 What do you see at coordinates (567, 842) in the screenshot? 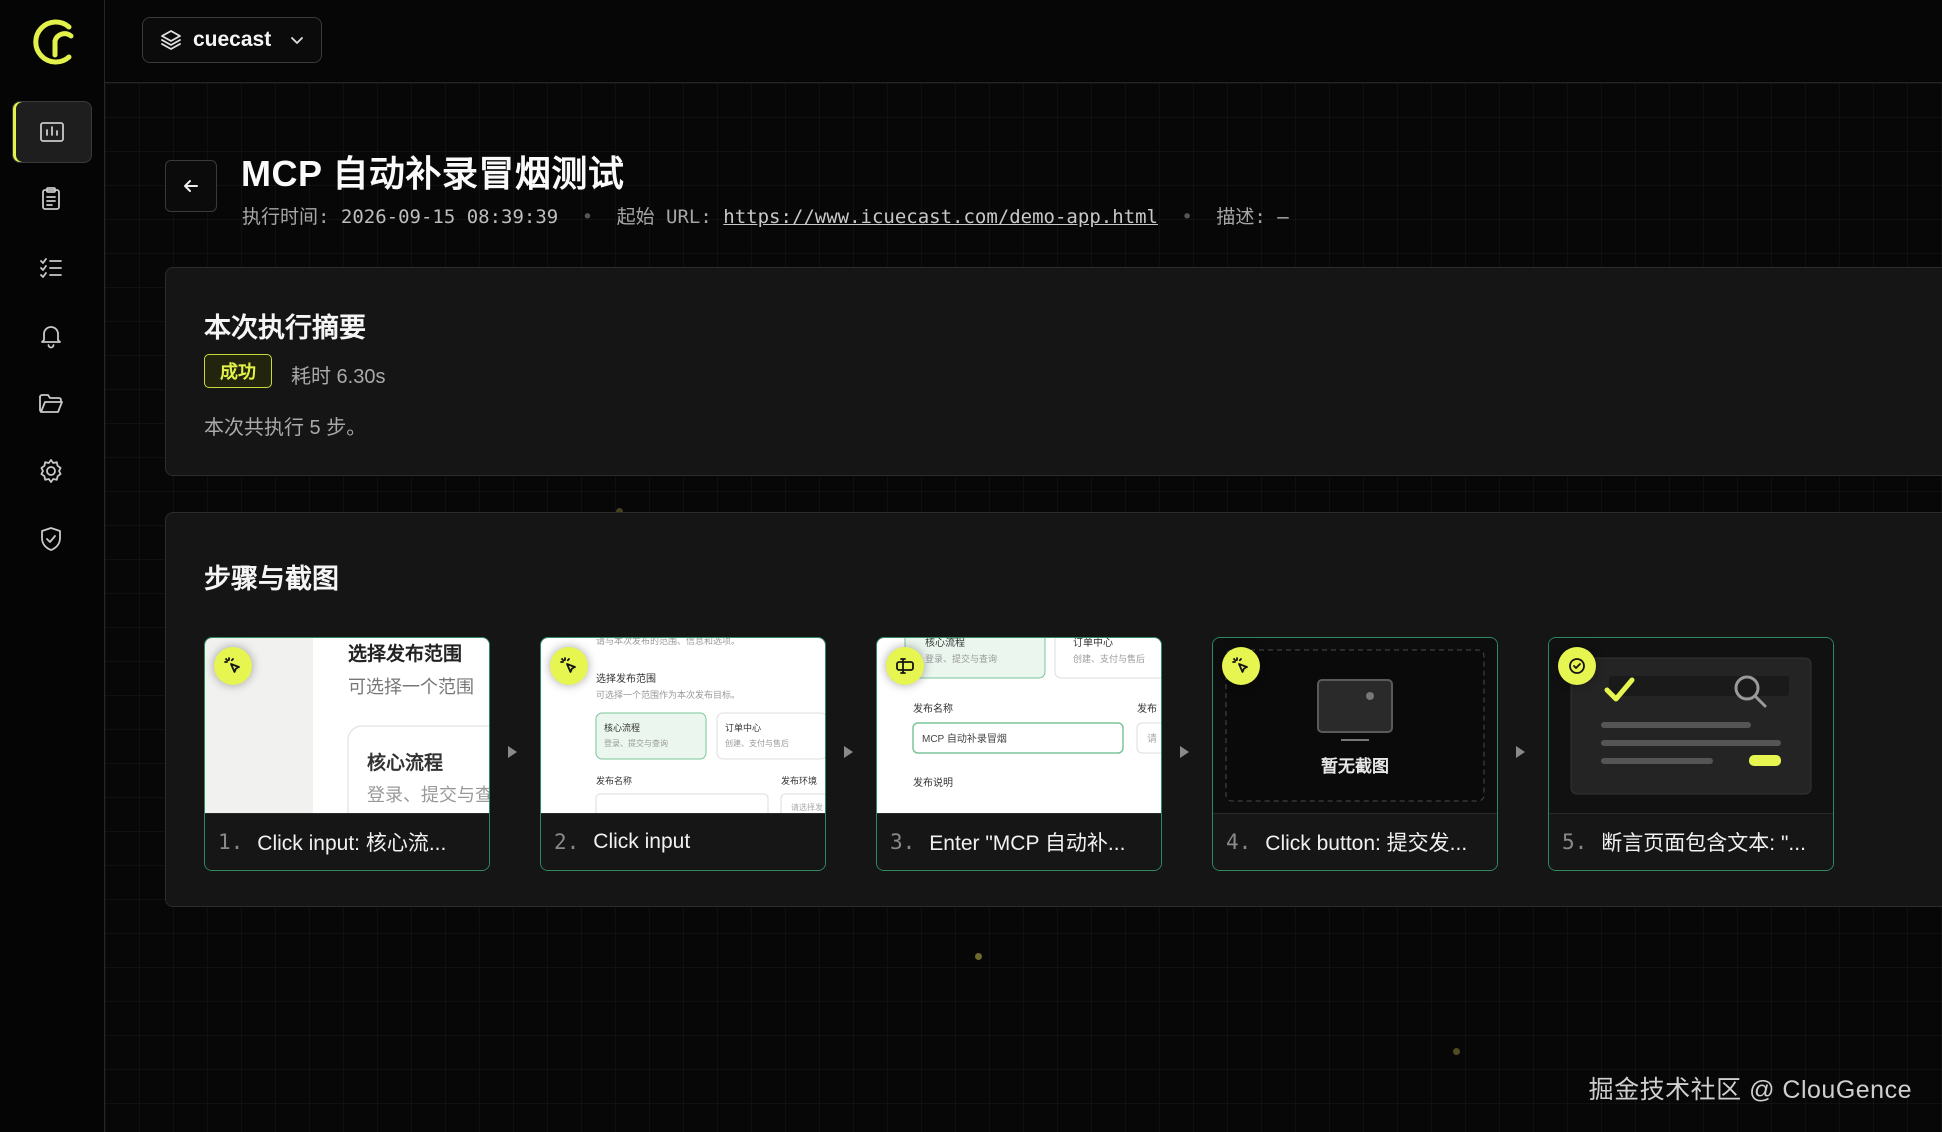
I see `step-number: 2.` at bounding box center [567, 842].